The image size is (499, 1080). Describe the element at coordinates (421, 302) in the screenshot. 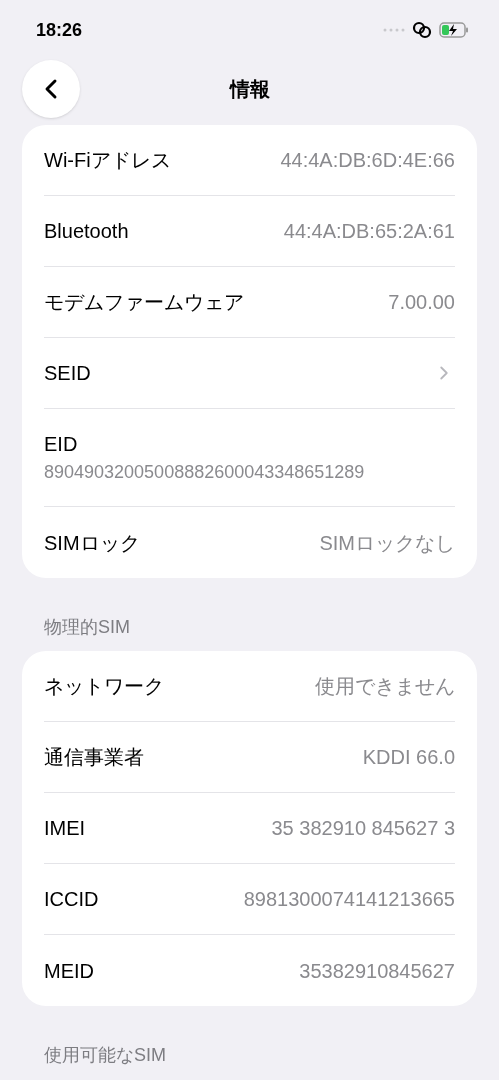

I see `row-value: 7.00.00` at that location.